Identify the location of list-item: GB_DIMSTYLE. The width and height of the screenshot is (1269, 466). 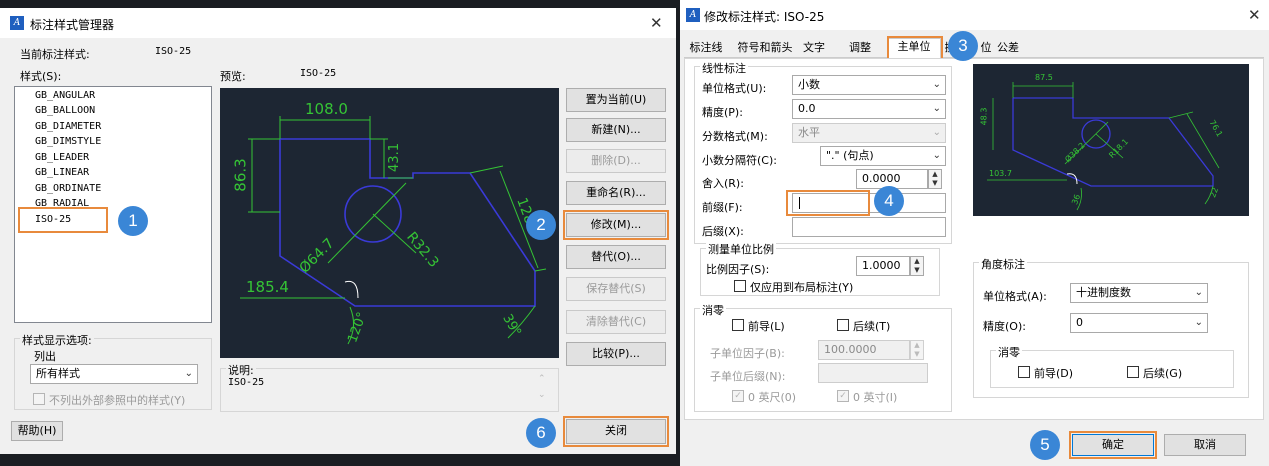
(68, 141).